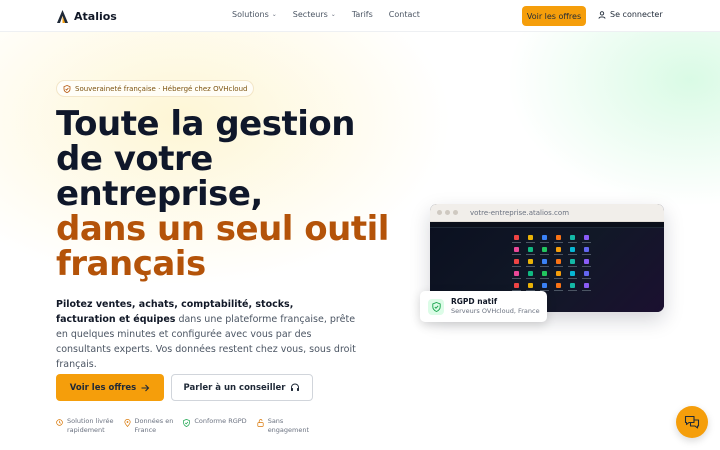  What do you see at coordinates (547, 225) in the screenshot?
I see `app-topbar` at bounding box center [547, 225].